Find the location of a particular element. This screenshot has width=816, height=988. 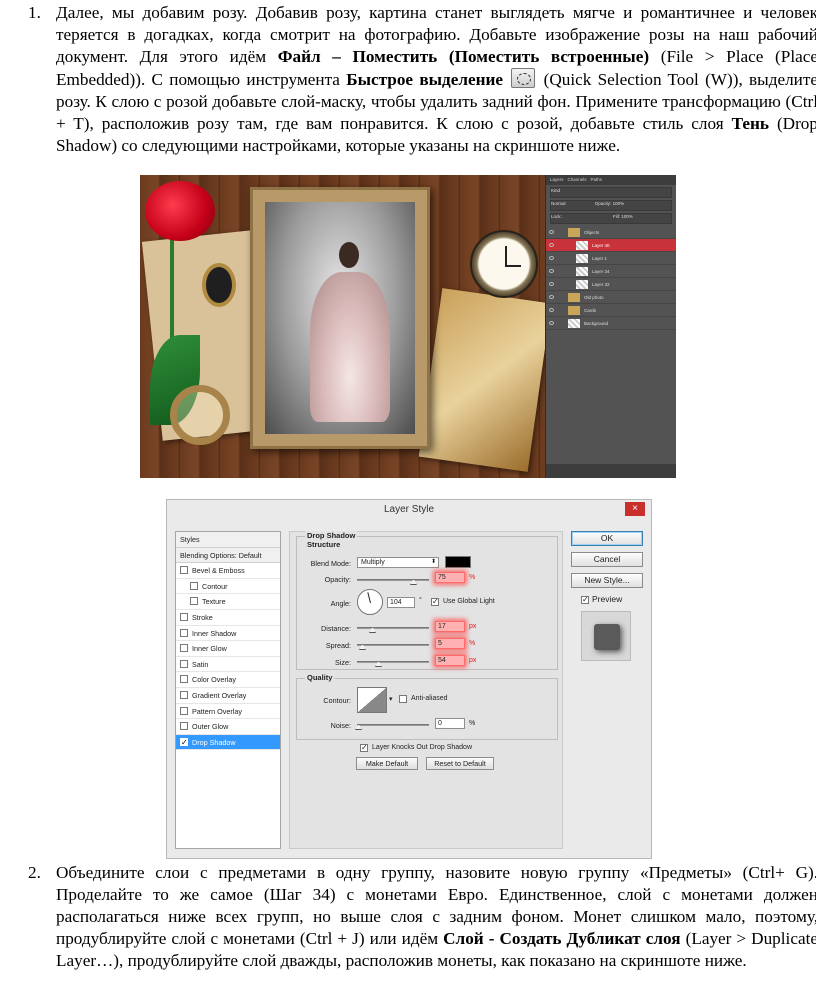

layer-row: Background is located at coordinates (611, 323).